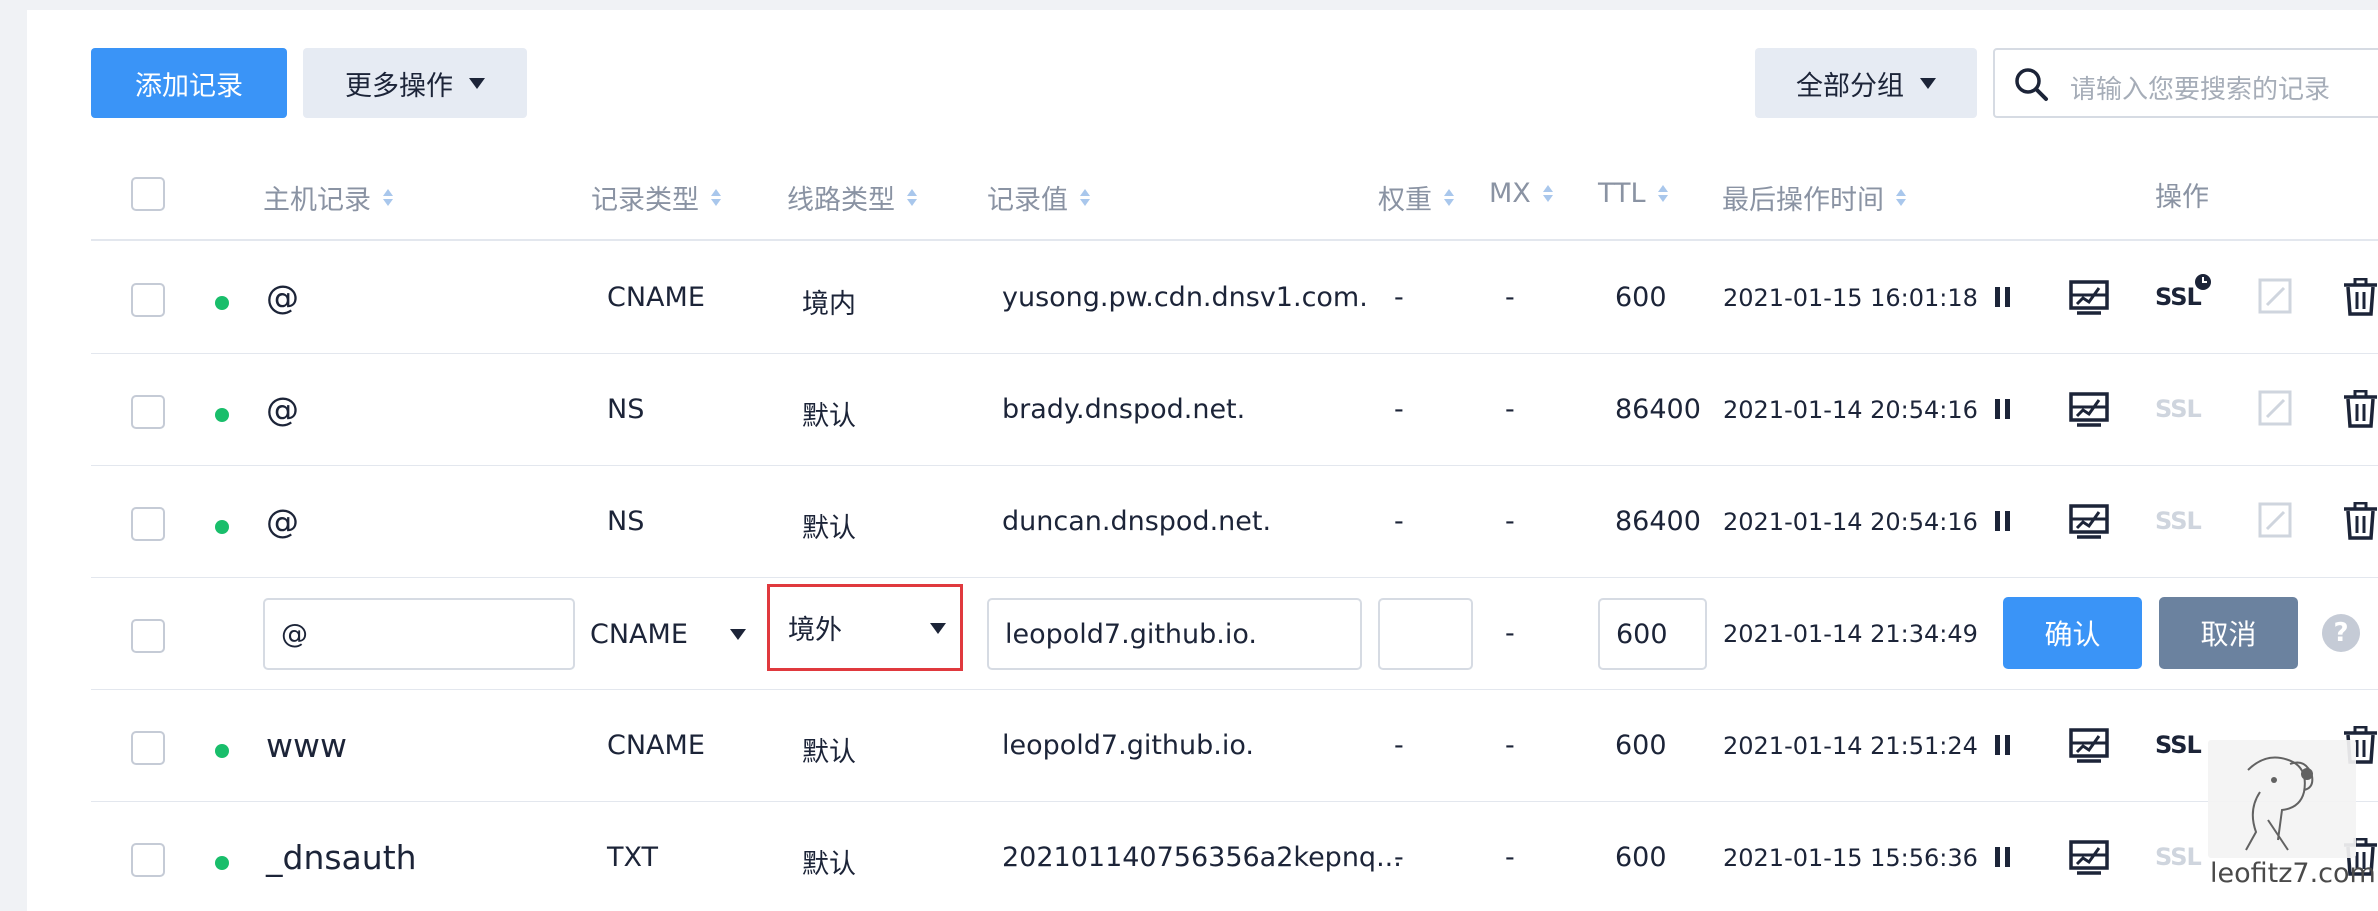 The image size is (2378, 911). Describe the element at coordinates (626, 409) in the screenshot. I see `type-cell: NS` at that location.